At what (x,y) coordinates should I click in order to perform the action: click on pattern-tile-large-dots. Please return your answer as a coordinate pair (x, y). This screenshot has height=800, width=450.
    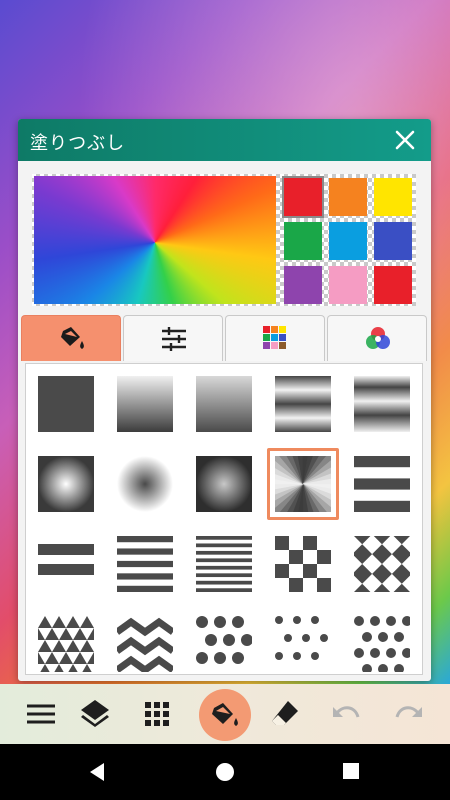
    Looking at the image, I should click on (224, 644).